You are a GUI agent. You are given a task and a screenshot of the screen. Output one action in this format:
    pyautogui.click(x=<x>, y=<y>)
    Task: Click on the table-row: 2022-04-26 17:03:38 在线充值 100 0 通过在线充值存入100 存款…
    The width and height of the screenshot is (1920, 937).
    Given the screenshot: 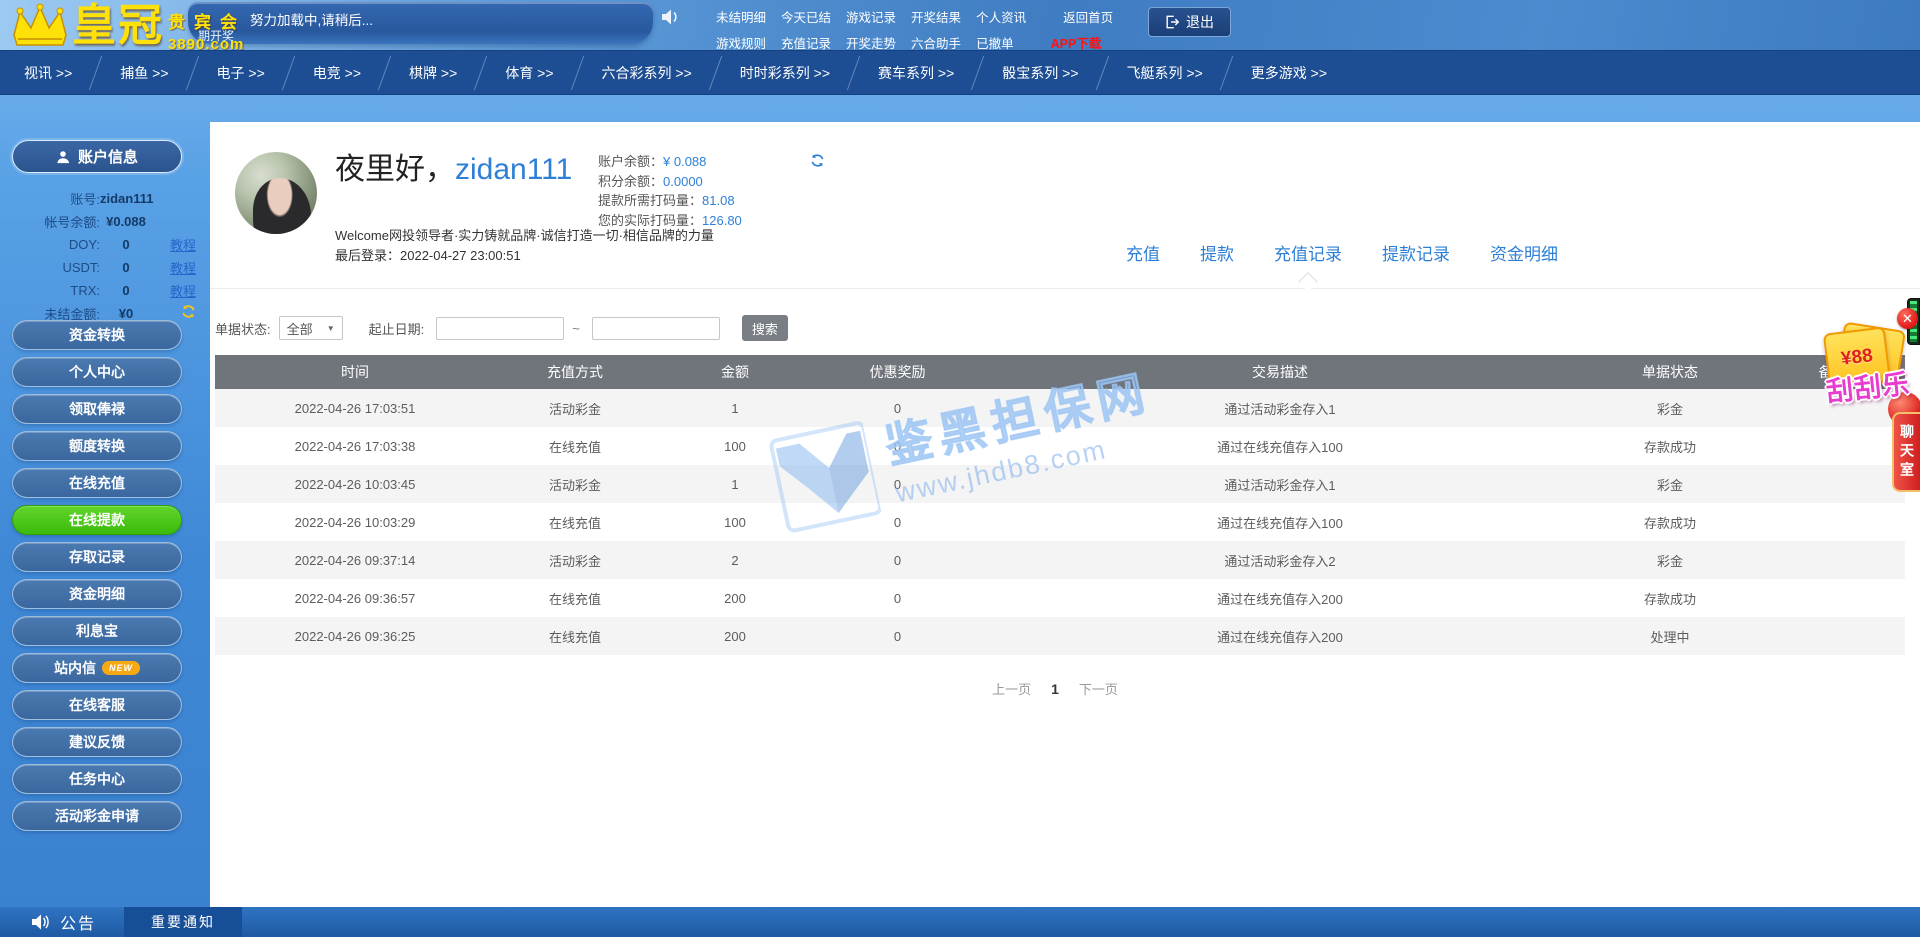 What is the action you would take?
    pyautogui.click(x=1060, y=446)
    